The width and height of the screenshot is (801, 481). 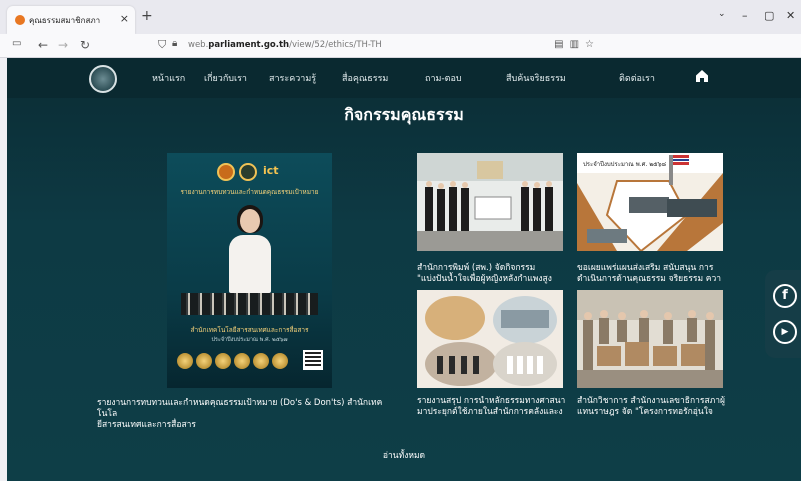 What do you see at coordinates (577, 44) in the screenshot?
I see `reader-and-bookmark-icons: ▤▥☆` at bounding box center [577, 44].